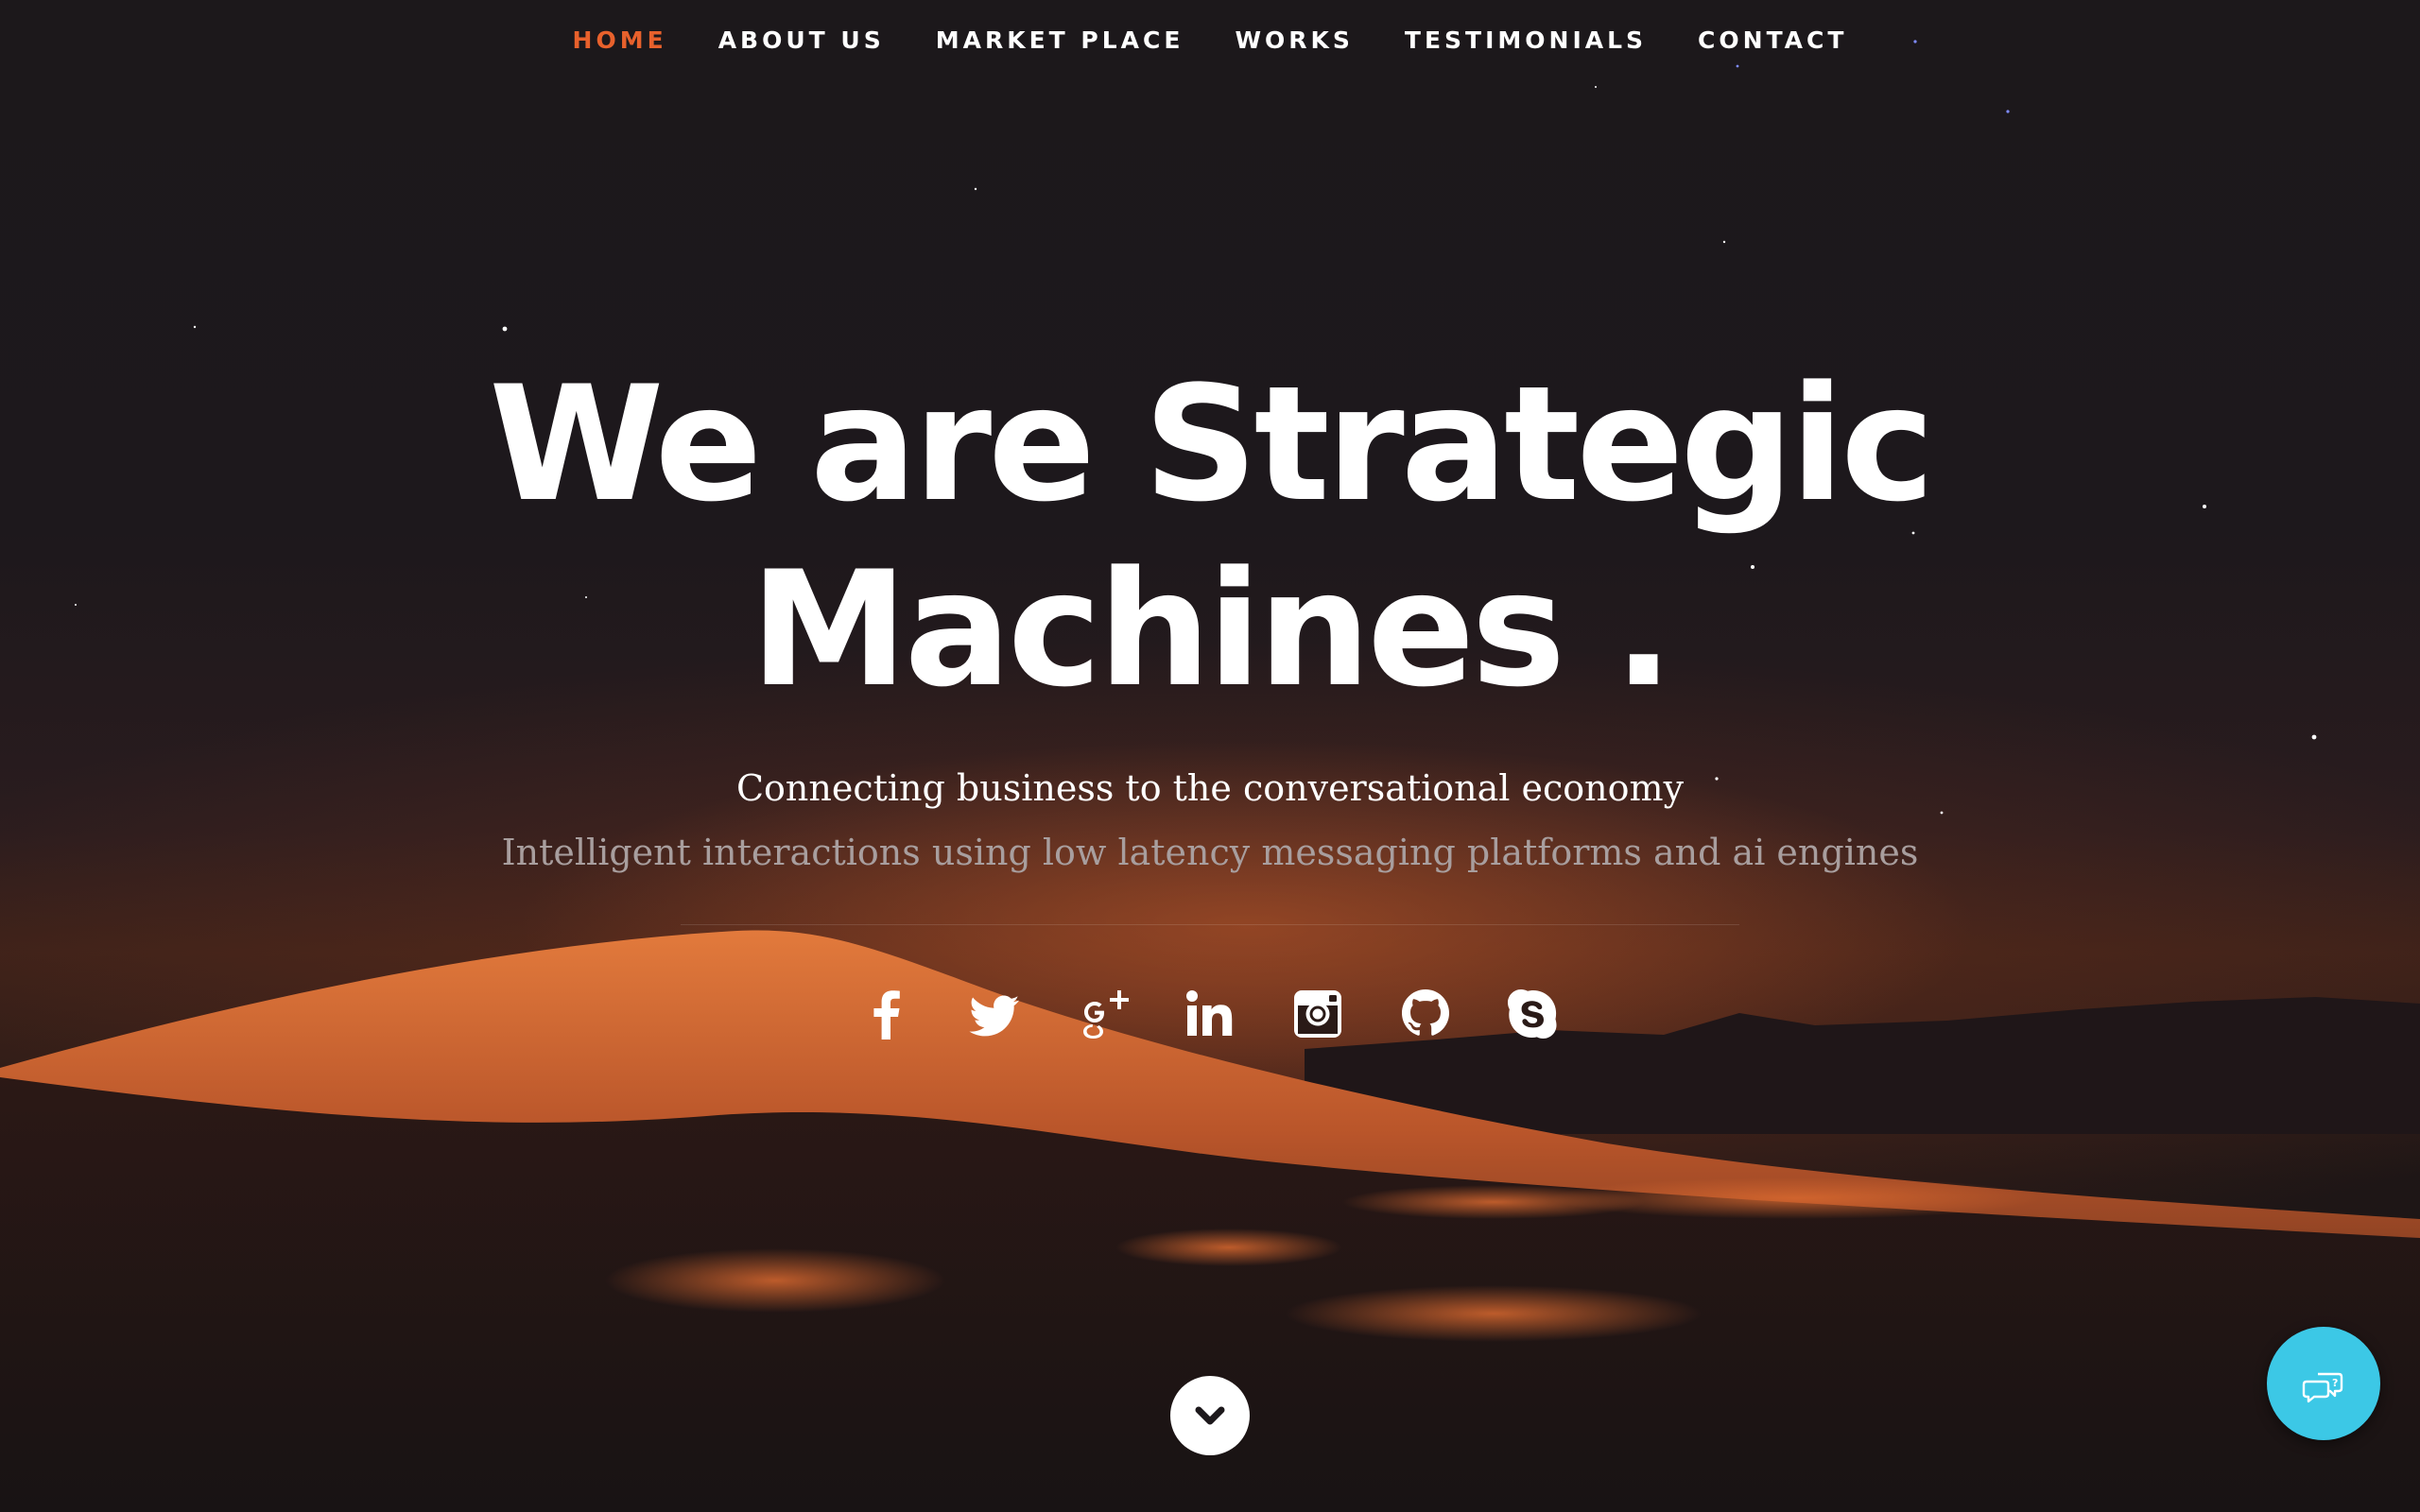 This screenshot has height=1512, width=2420. What do you see at coordinates (1103, 1014) in the screenshot?
I see `google-plus-icon` at bounding box center [1103, 1014].